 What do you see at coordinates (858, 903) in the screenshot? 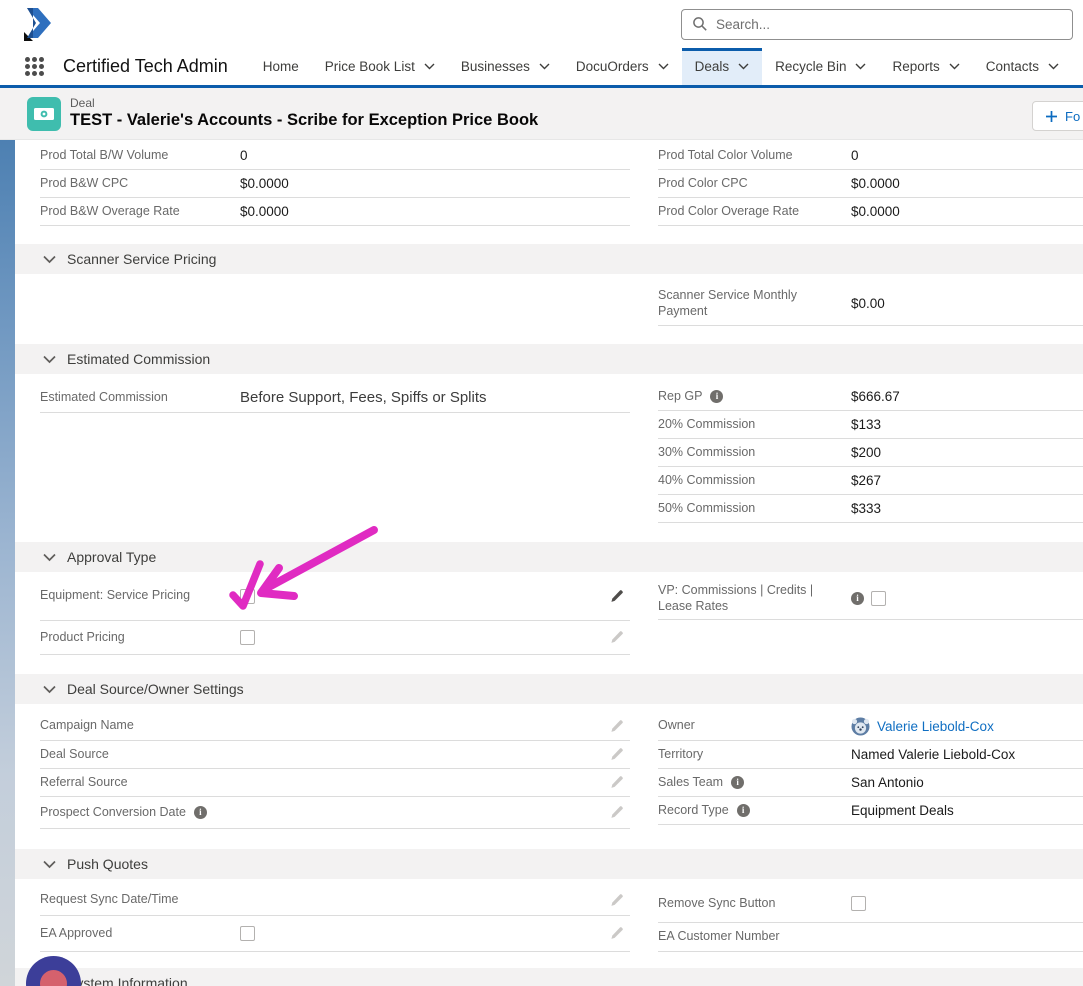
I see `remove-sync-button-checkbox` at bounding box center [858, 903].